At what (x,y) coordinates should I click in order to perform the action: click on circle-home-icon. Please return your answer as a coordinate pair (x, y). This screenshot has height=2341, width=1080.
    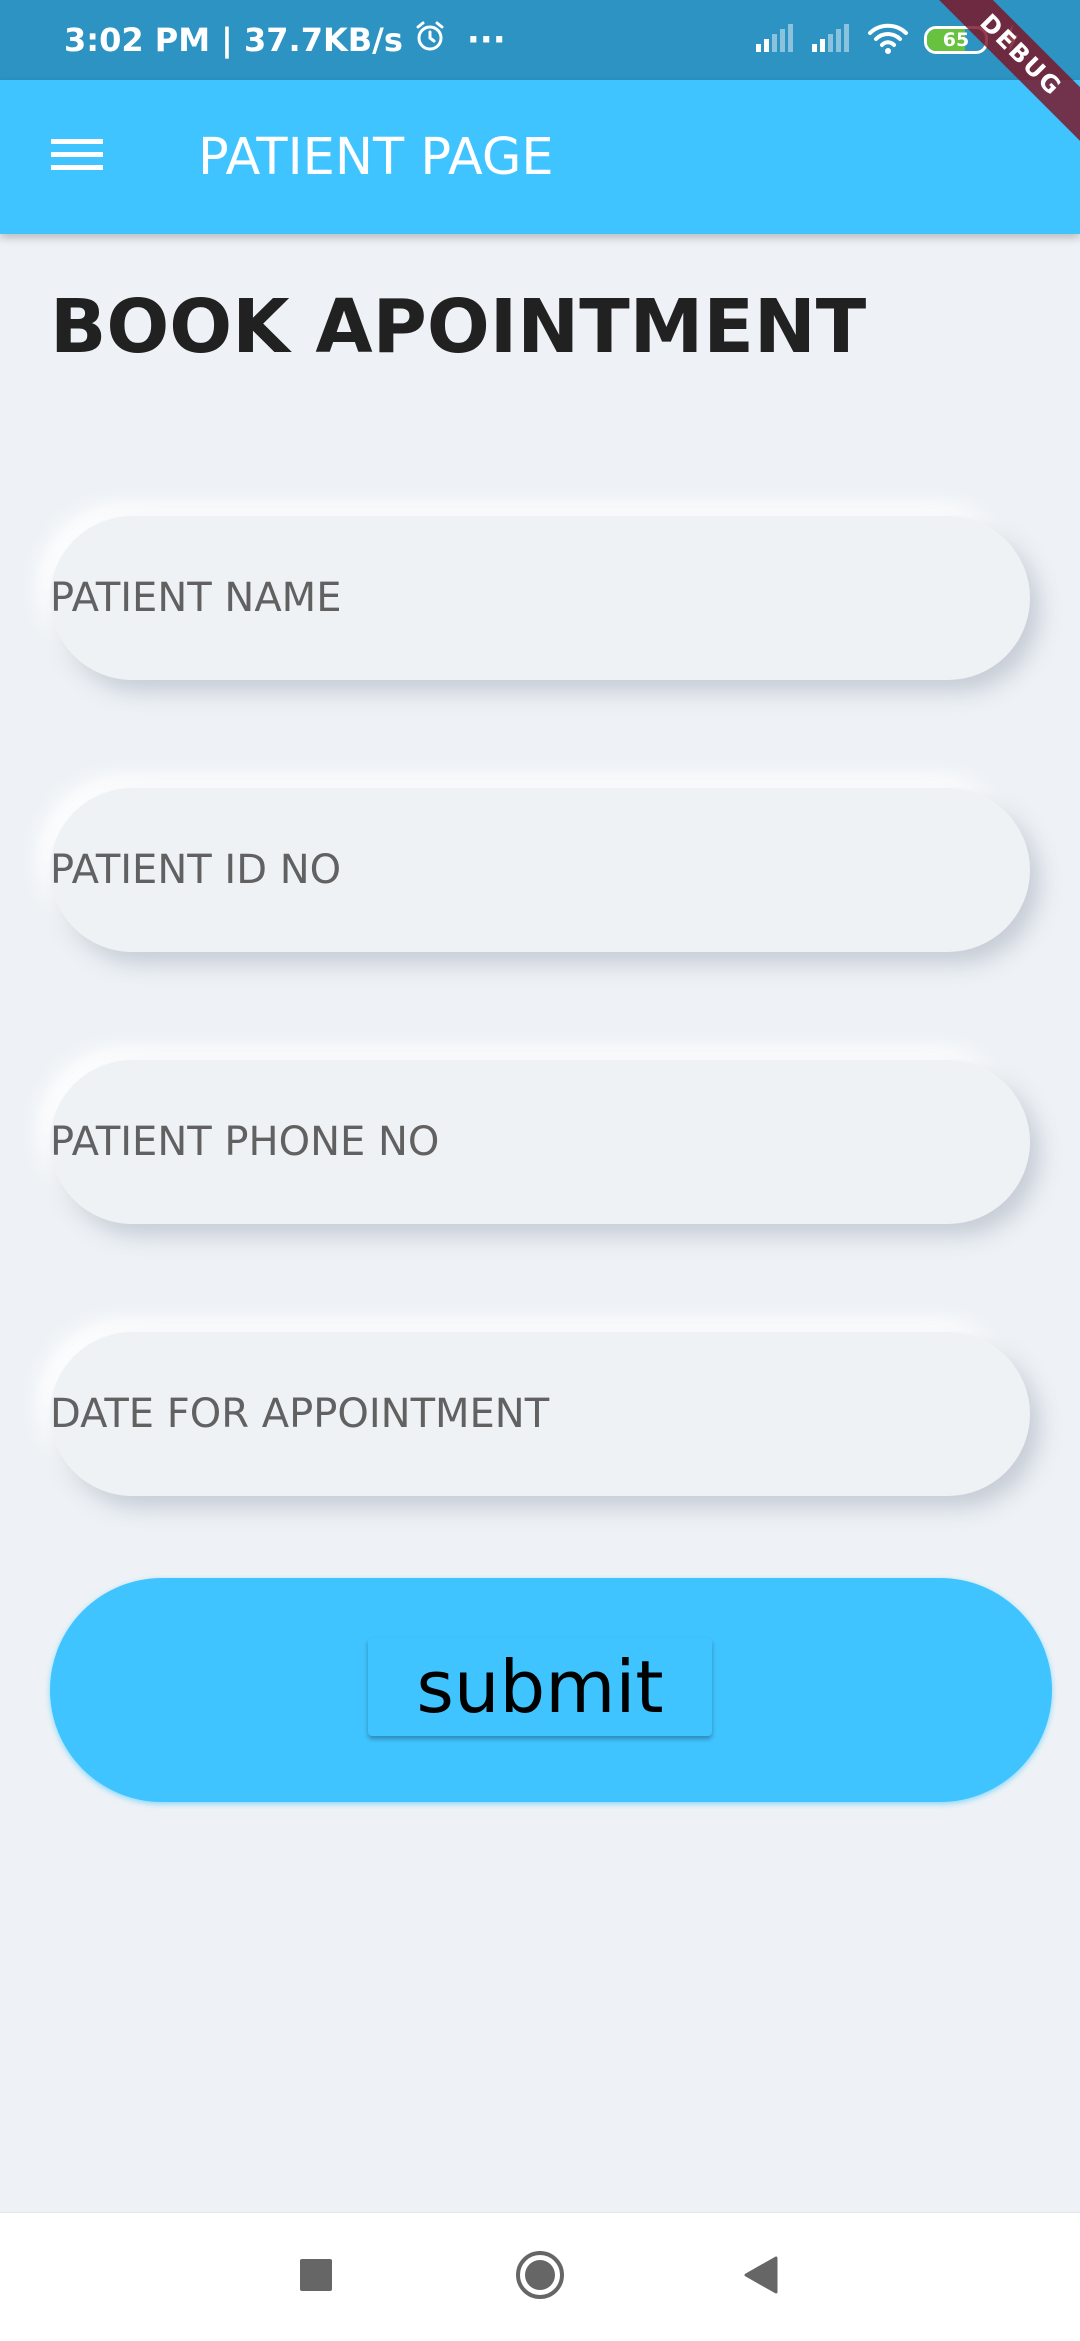
    Looking at the image, I should click on (540, 2277).